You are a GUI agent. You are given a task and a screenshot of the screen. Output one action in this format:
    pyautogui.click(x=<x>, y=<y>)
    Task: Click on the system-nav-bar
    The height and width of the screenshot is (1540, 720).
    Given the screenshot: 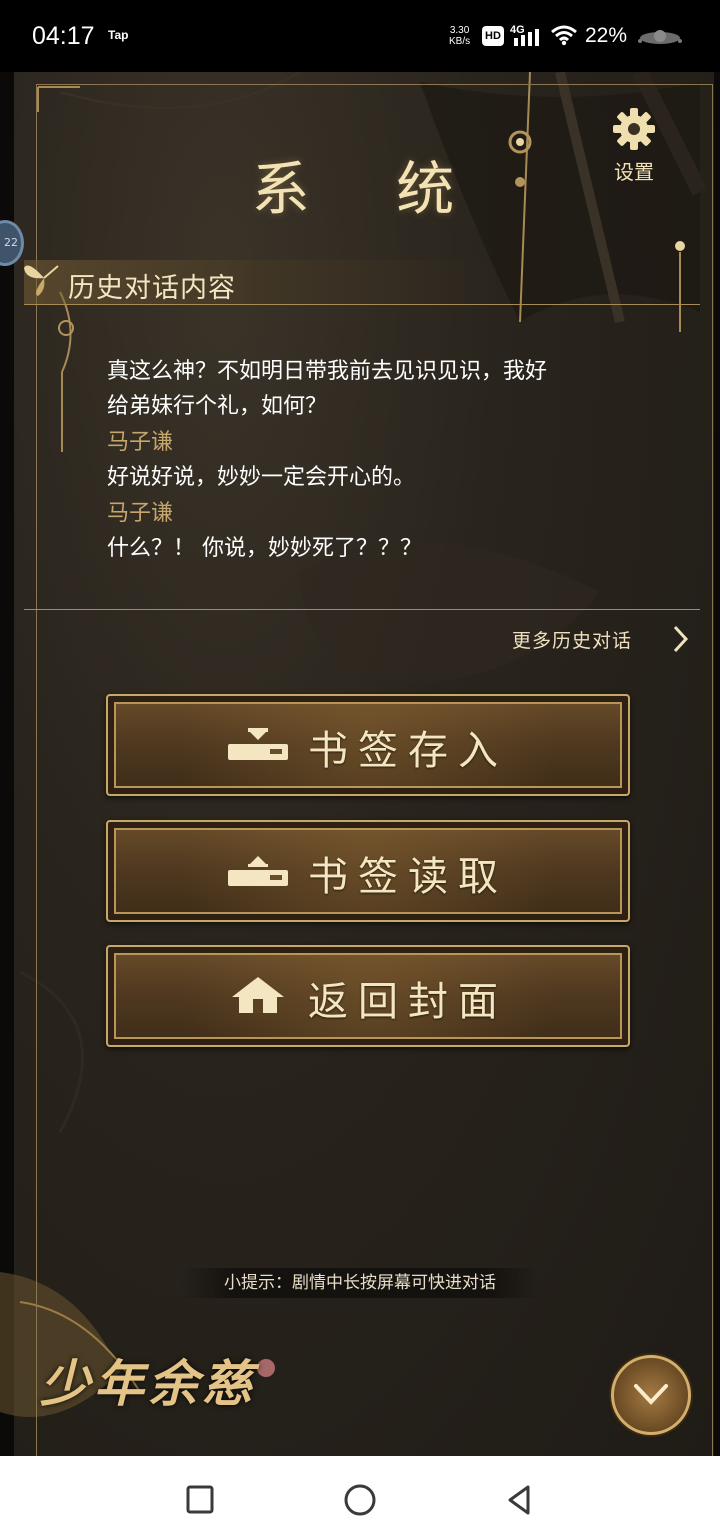 What is the action you would take?
    pyautogui.click(x=360, y=1498)
    